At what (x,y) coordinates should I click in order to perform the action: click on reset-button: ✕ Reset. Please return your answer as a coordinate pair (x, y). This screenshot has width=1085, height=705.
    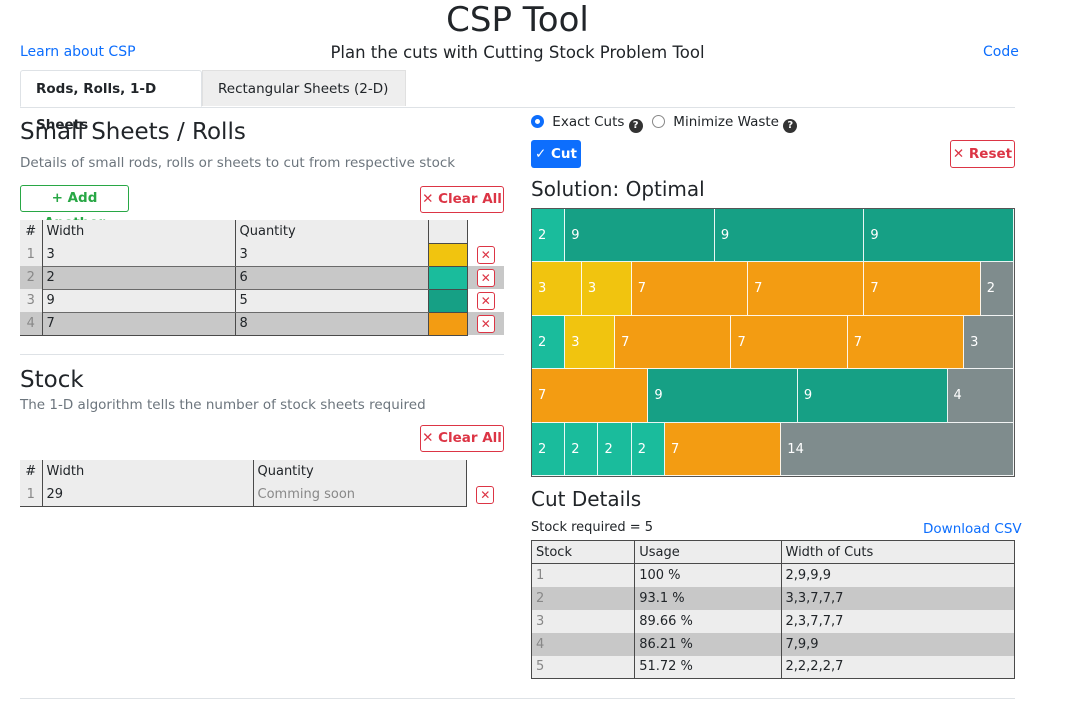
    Looking at the image, I should click on (982, 154).